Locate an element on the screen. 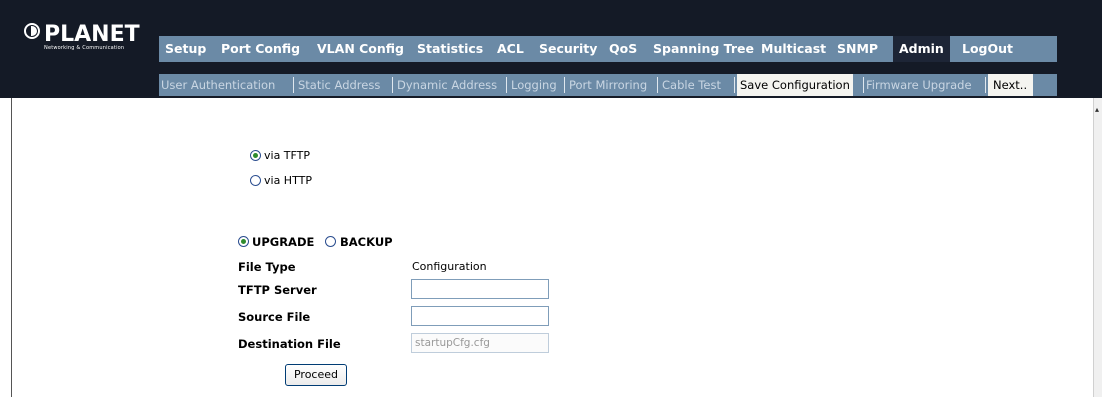 Image resolution: width=1102 pixels, height=397 pixels. upgrade-radio is located at coordinates (243, 241).